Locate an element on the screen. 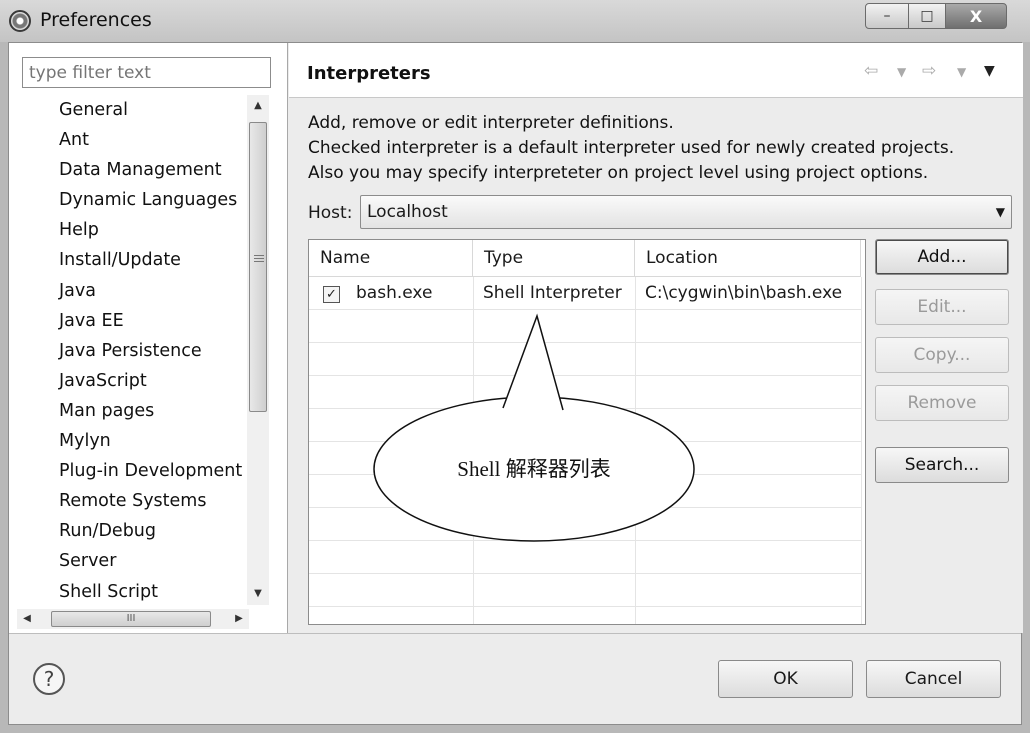 The width and height of the screenshot is (1030, 733). back-arrow-icon: ⇦ is located at coordinates (871, 71).